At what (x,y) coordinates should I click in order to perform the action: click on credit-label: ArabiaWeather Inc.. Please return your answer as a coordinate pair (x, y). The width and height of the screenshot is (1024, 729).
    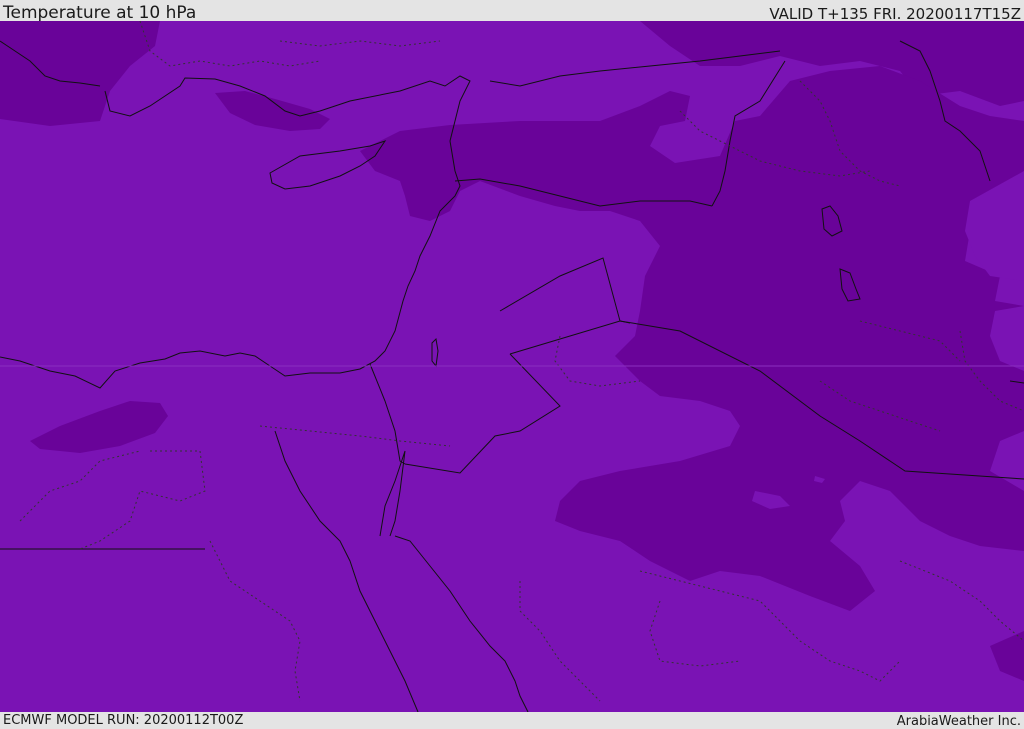
    Looking at the image, I should click on (958, 721).